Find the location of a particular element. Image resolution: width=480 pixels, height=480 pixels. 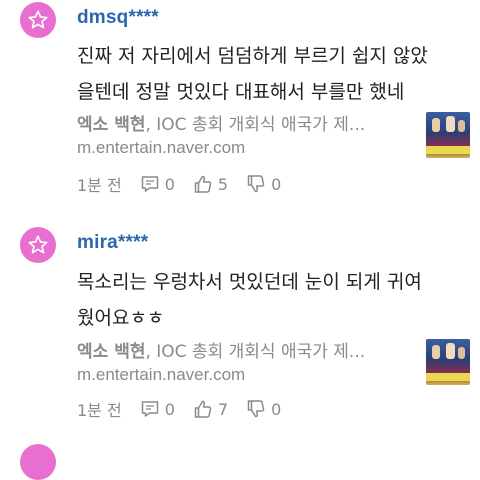

comment-text: 목소리는 우렁차서 멋있던데 눈이 되게 귀여 웠어요ㅎㅎ is located at coordinates (272, 300).